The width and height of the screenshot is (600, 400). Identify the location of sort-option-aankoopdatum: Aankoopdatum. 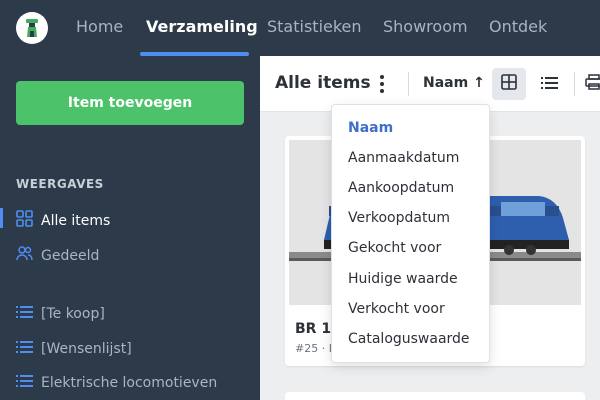
(401, 188).